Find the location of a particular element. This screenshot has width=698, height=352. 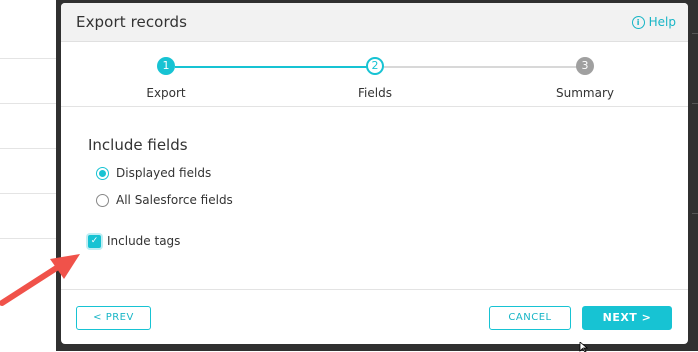

all-salesforce-fields-option: All Salesforce fields is located at coordinates (164, 200).